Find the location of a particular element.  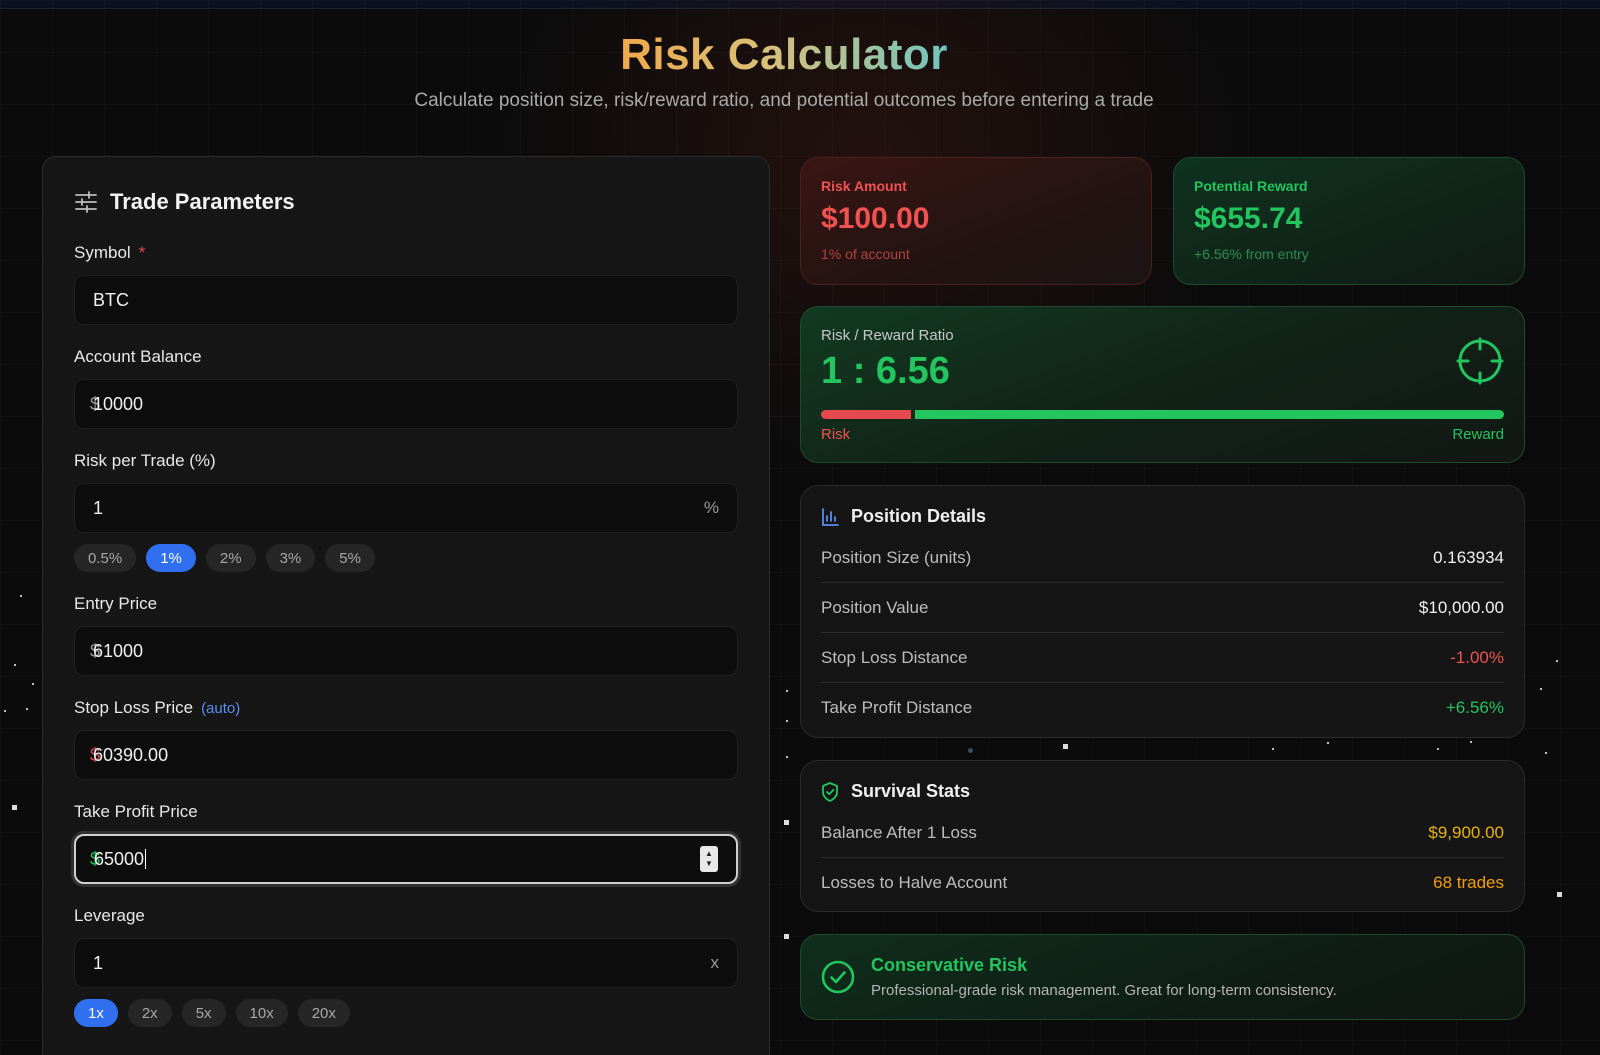

risk-per-trade-field: Risk per Trade (%) 1 % 0.5% 1% 2% 3% 5% is located at coordinates (406, 511).